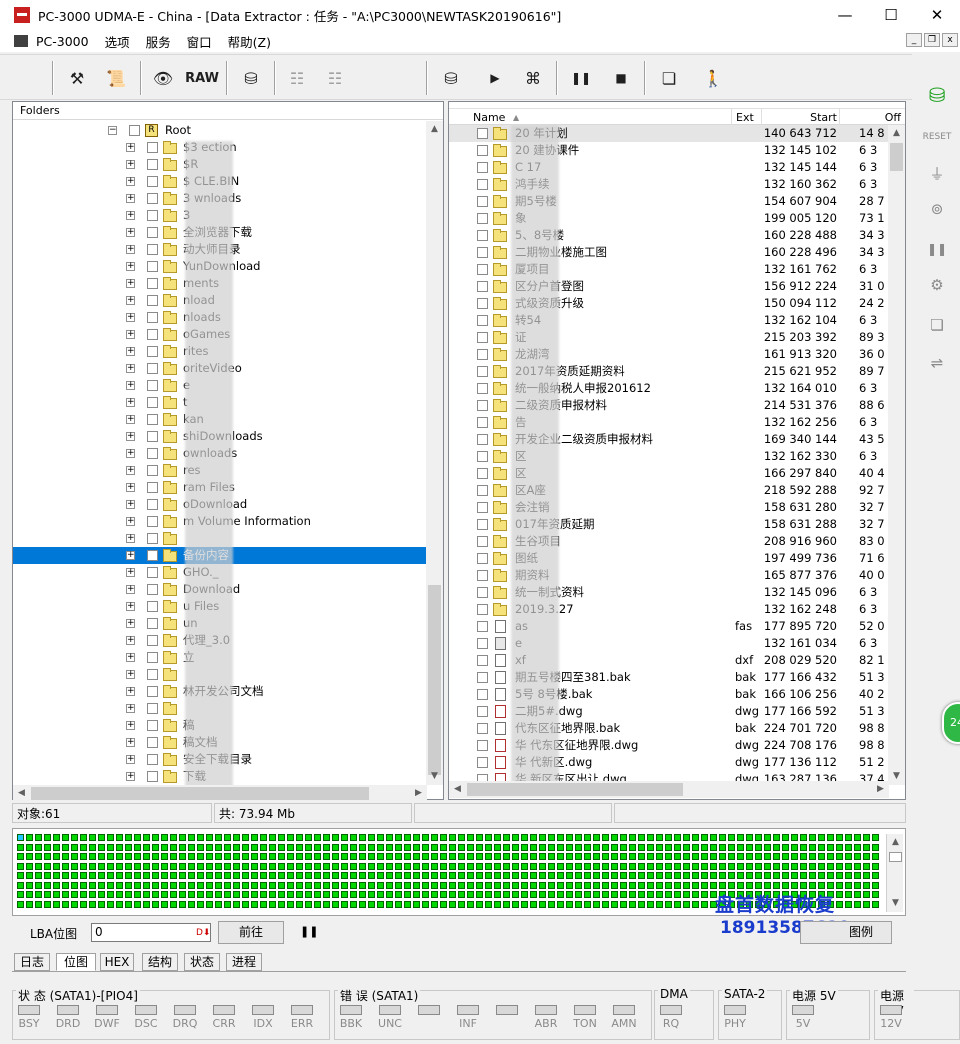 This screenshot has height=1044, width=960. I want to click on tools-icon: ⚒, so click(77, 78).